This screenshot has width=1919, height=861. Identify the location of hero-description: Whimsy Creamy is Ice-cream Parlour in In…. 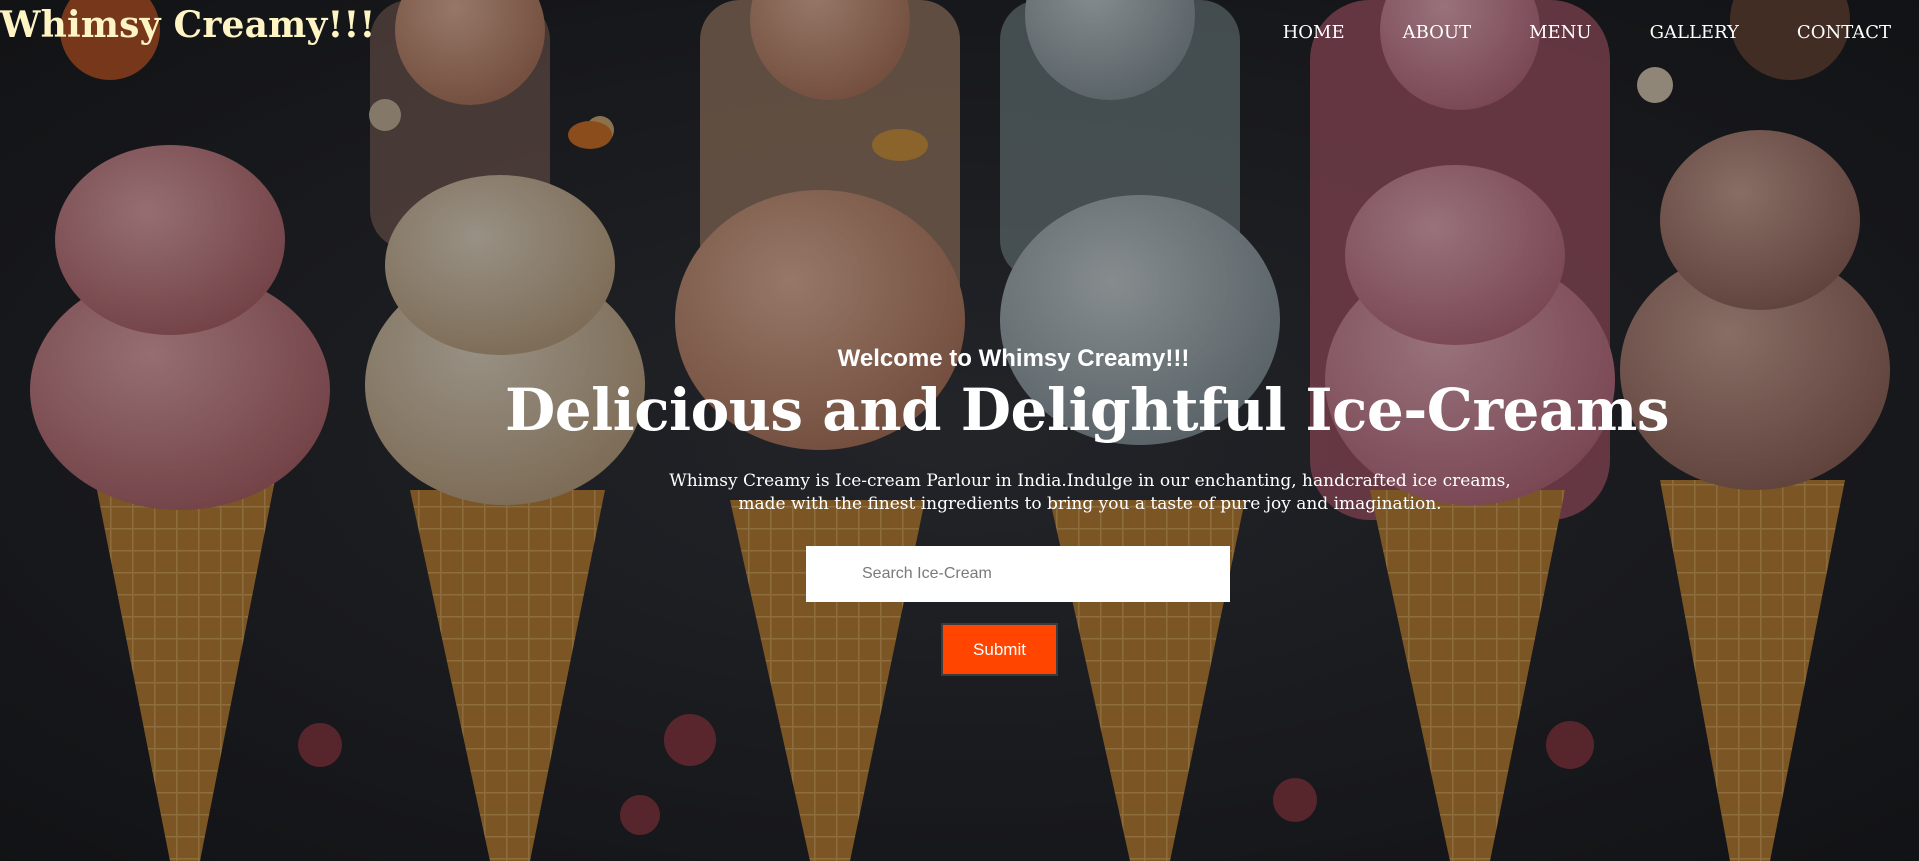
(1090, 492).